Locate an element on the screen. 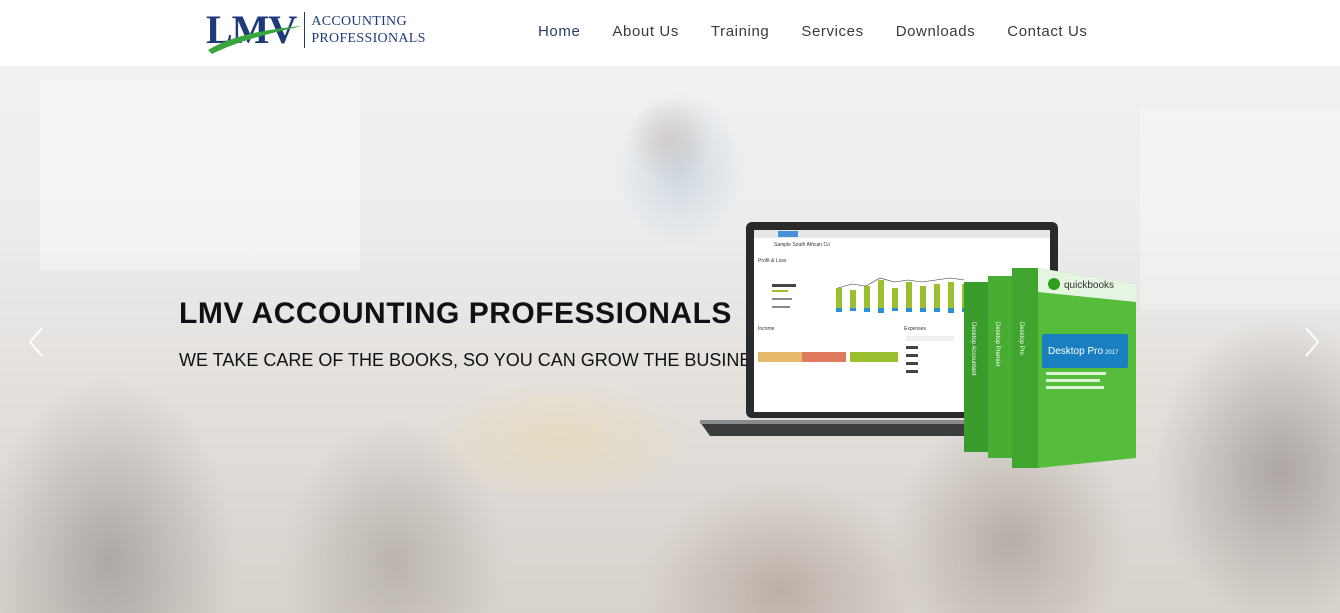  nav-item-contact-us: Contact Us is located at coordinates (1047, 31).